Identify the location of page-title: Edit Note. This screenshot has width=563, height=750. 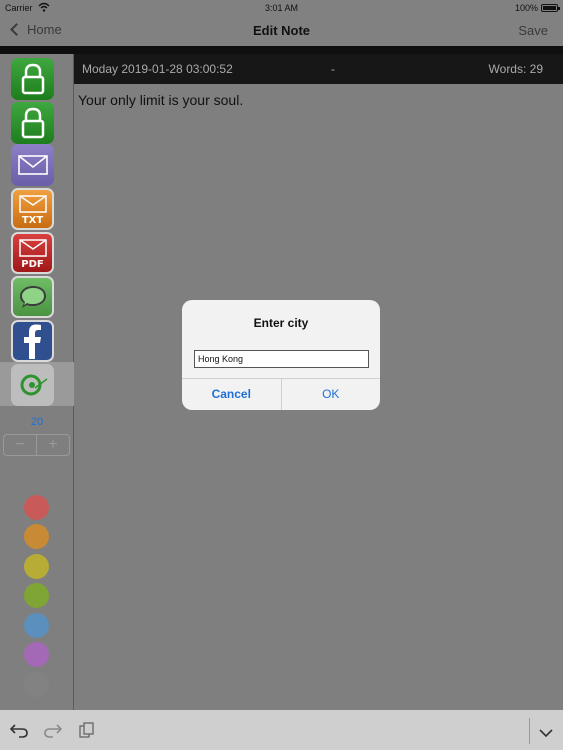
(281, 30).